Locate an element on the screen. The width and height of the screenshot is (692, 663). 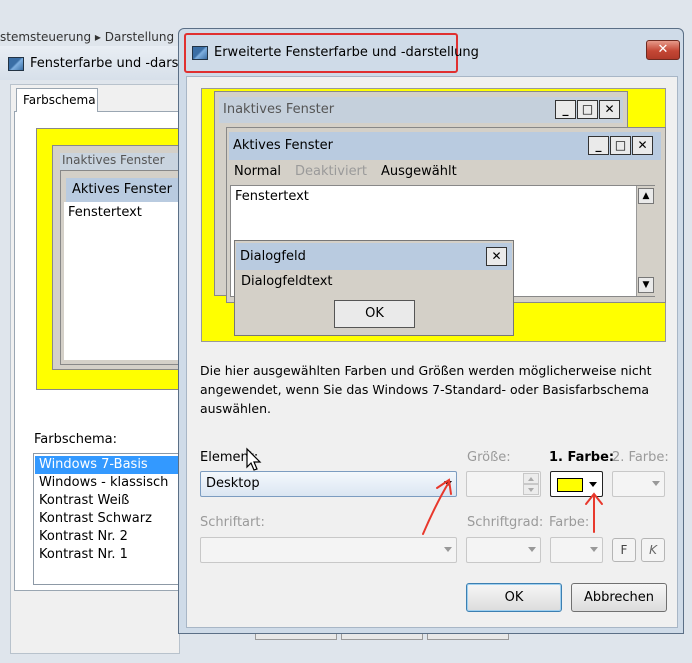
font-size-label: Schriftgrad: is located at coordinates (505, 522).